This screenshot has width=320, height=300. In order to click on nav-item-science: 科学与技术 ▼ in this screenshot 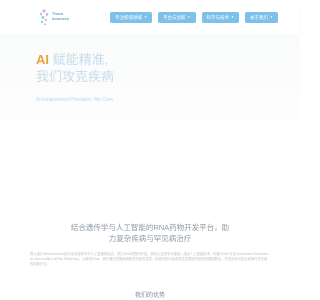, I will do `click(220, 17)`.